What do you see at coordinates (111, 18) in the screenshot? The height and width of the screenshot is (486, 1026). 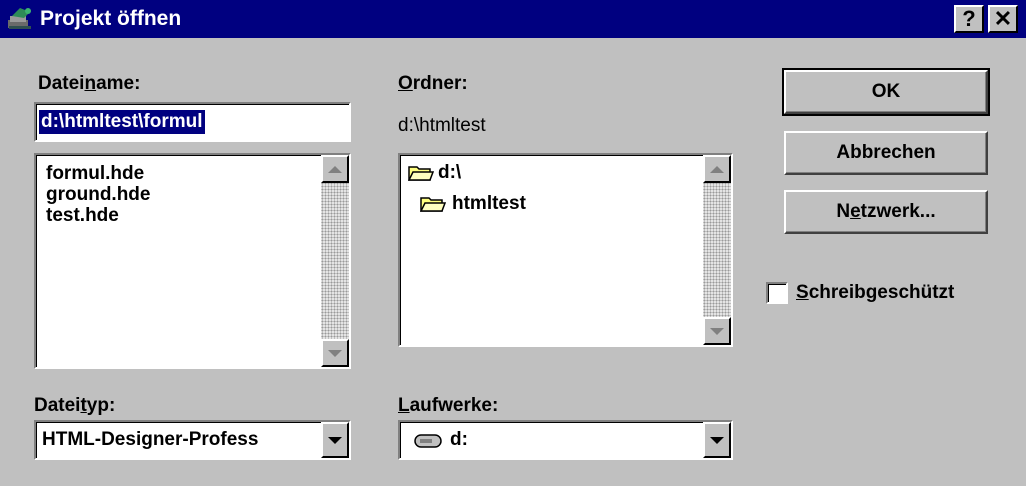 I see `window-title: Projekt öffnen` at bounding box center [111, 18].